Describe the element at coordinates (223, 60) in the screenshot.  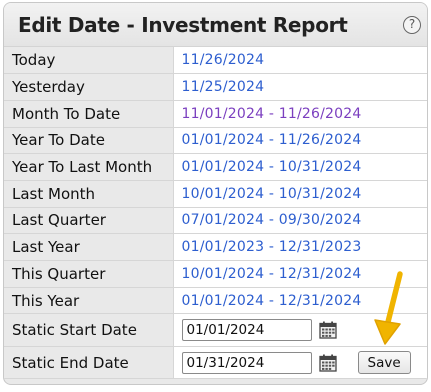
I see `range-link-today: 11/26/2024` at that location.